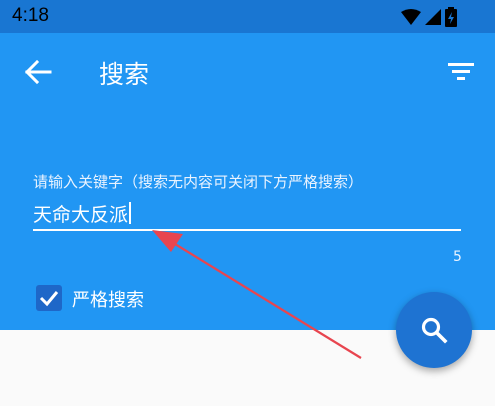 This screenshot has width=495, height=406. I want to click on search-input-value: 天命大反派, so click(81, 215).